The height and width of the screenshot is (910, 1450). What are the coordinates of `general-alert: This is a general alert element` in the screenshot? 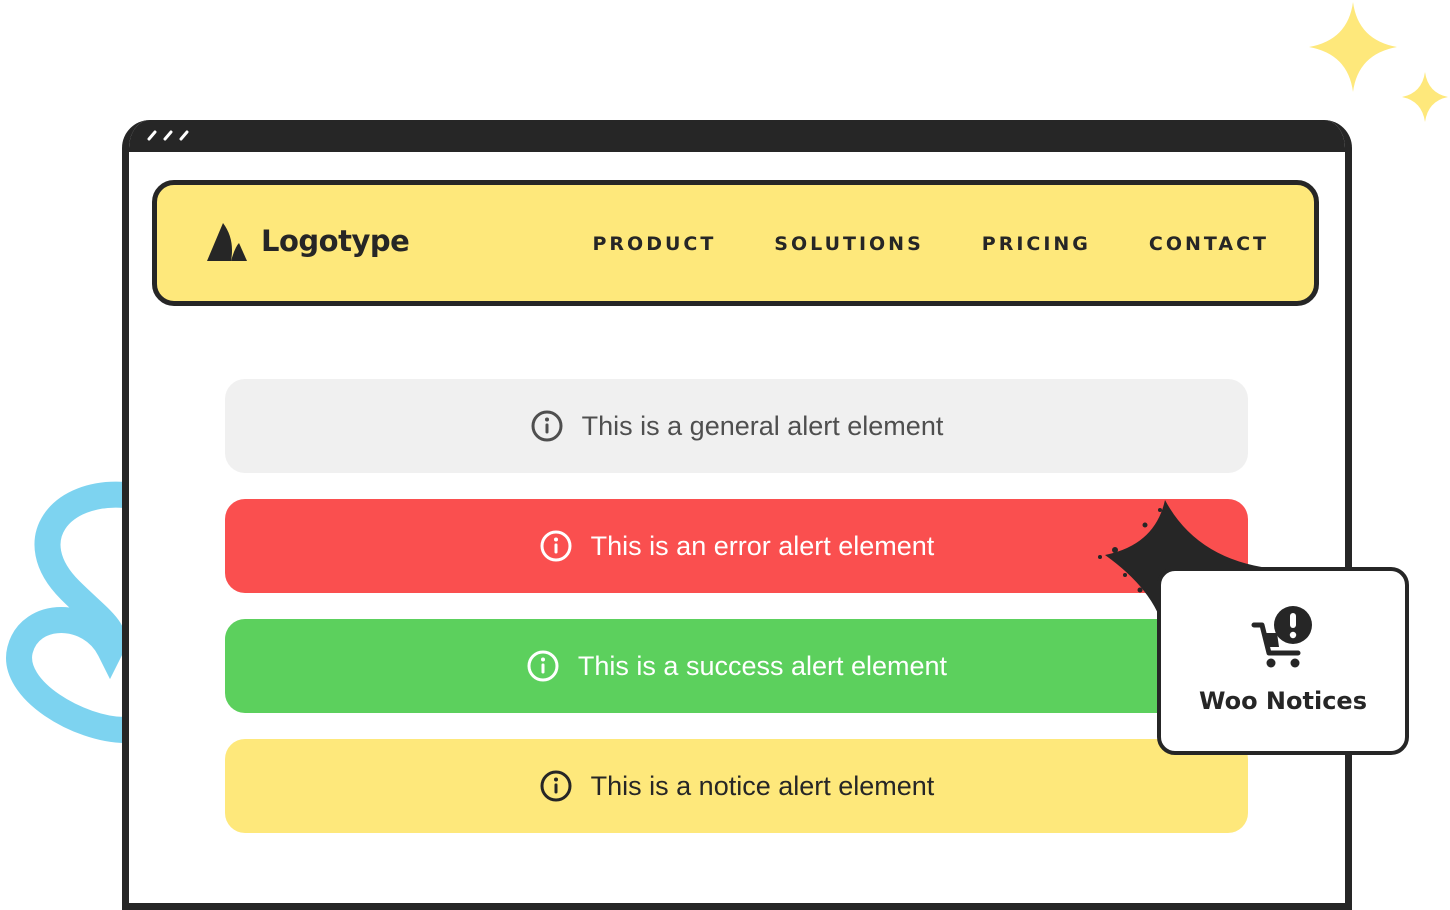 It's located at (736, 426).